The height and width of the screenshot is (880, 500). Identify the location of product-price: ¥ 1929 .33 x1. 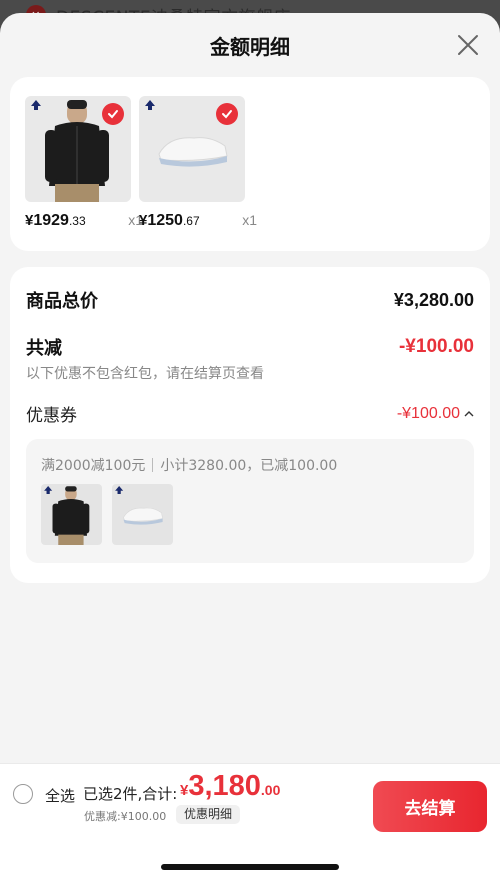
(84, 221).